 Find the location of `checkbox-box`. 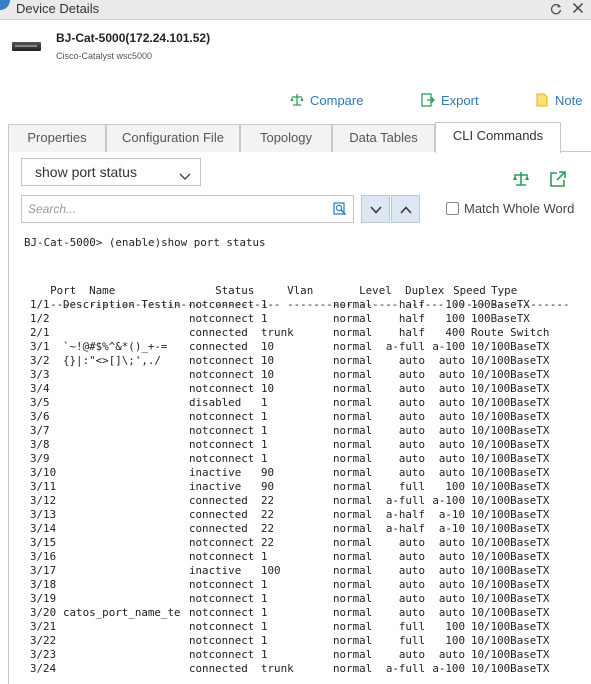

checkbox-box is located at coordinates (452, 208).